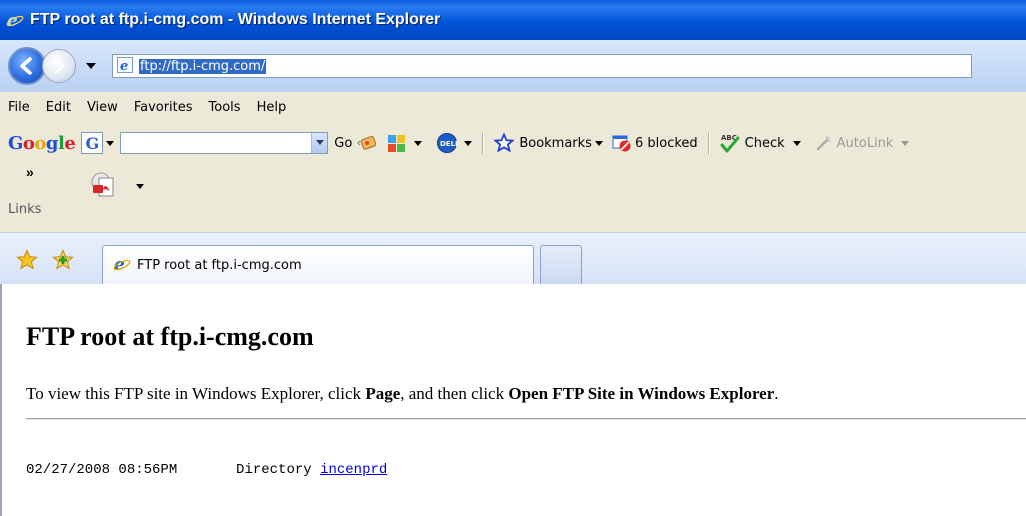  I want to click on links-chevron: », so click(30, 172).